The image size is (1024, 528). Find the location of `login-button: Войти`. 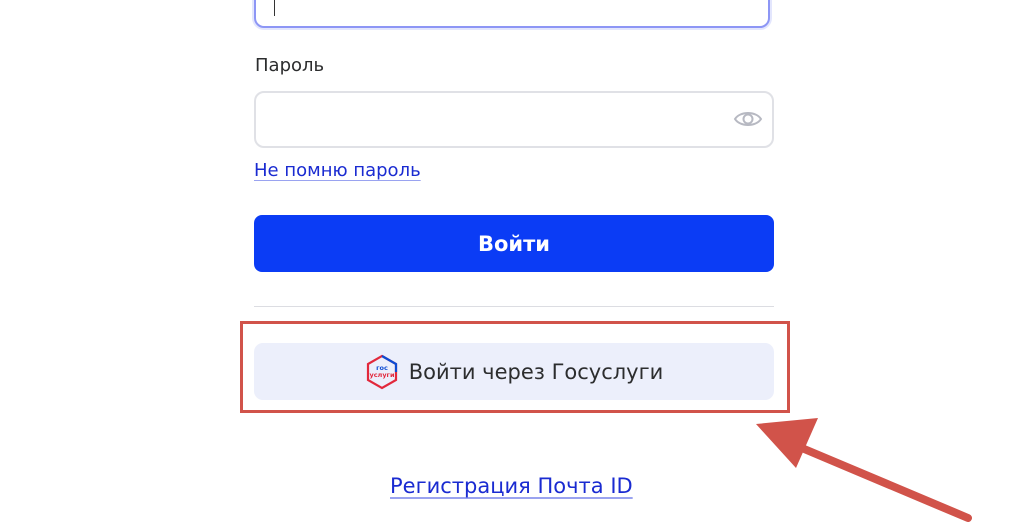

login-button: Войти is located at coordinates (514, 243).